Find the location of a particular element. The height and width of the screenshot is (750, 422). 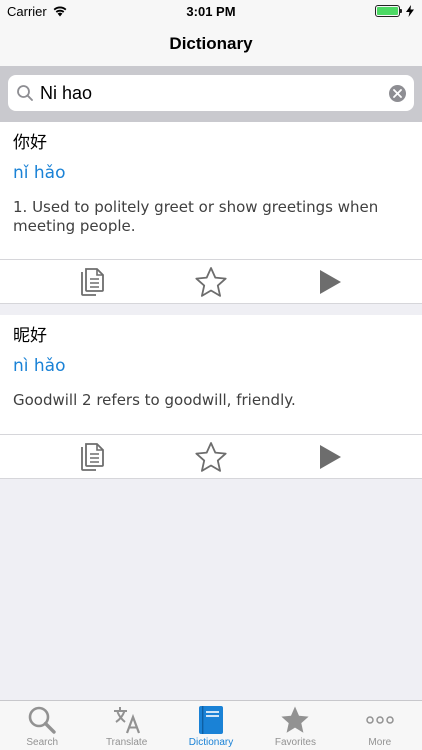

page-title: Dictionary is located at coordinates (211, 43).